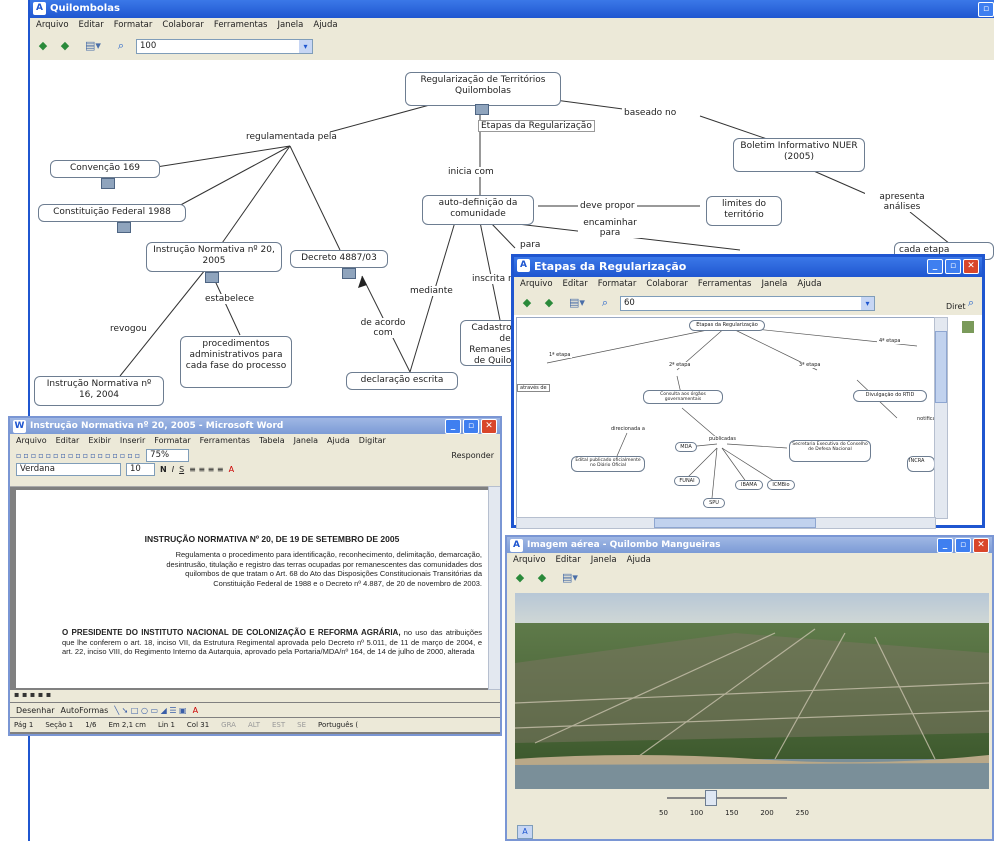 This screenshot has height=841, width=994. Describe the element at coordinates (472, 455) in the screenshot. I see `reply-button: Responder` at that location.